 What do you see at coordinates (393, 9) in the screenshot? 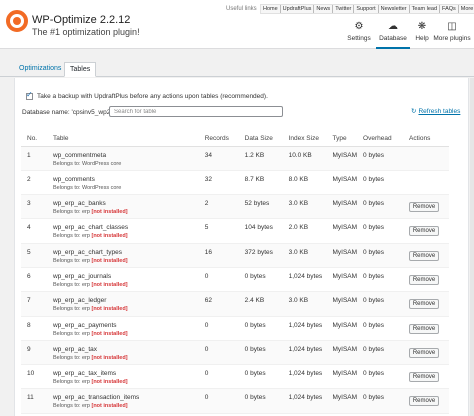
I see `top-link-newsletter: Newsletter` at bounding box center [393, 9].